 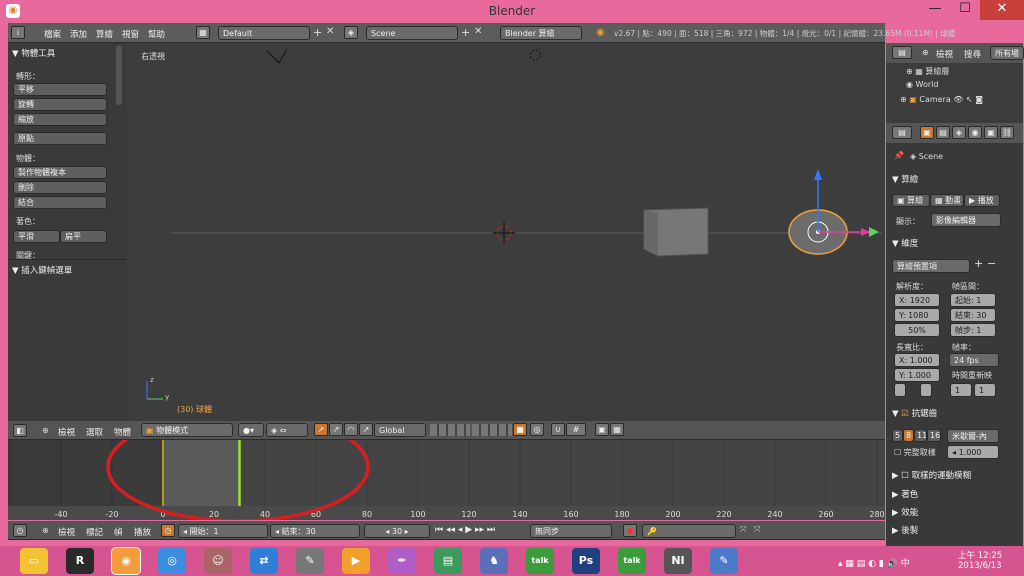 What do you see at coordinates (1007, 53) in the screenshot?
I see `outliner-filter-select: 所有場` at bounding box center [1007, 53].